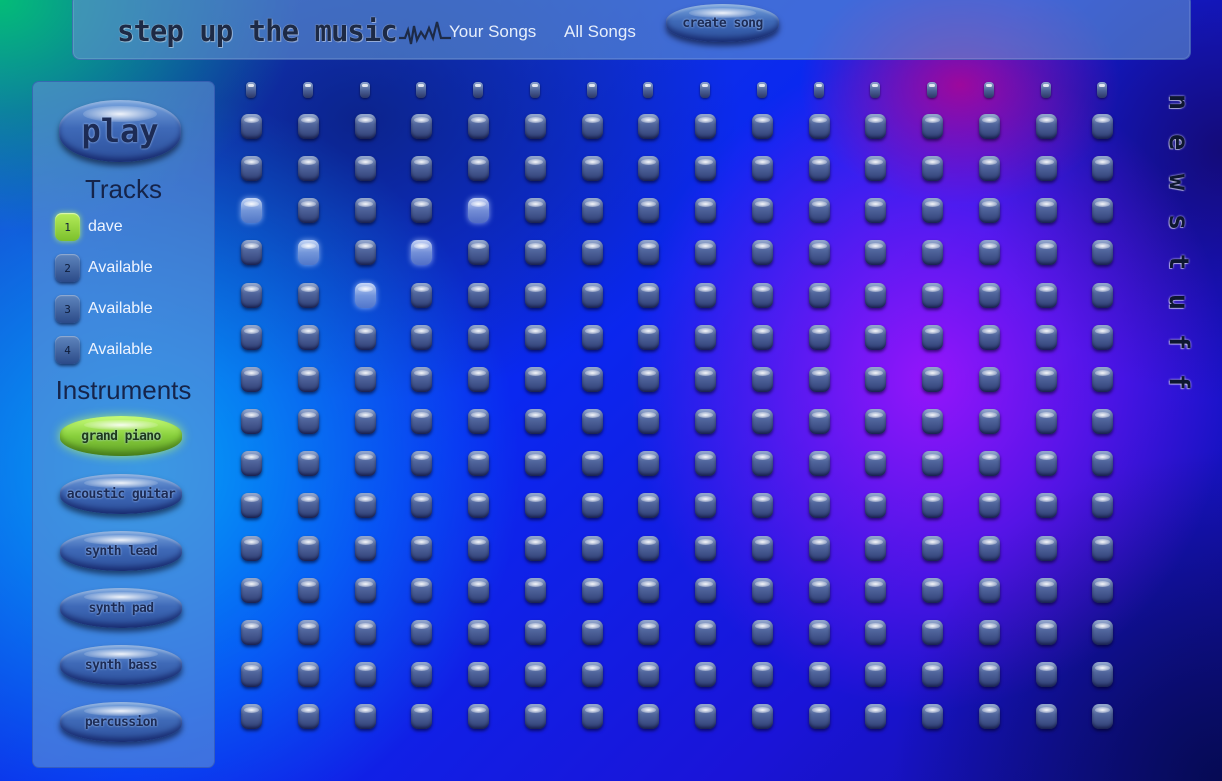  I want to click on instrument-button-acoustic-guitar: acoustic guitar, so click(121, 494).